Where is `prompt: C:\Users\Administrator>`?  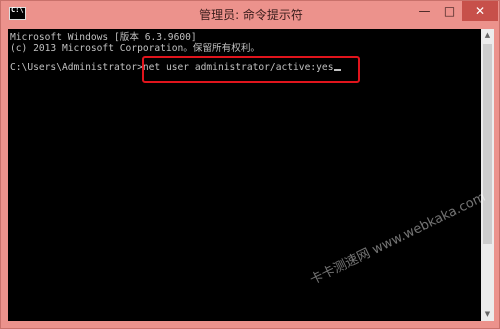
prompt: C:\Users\Administrator> is located at coordinates (76, 67).